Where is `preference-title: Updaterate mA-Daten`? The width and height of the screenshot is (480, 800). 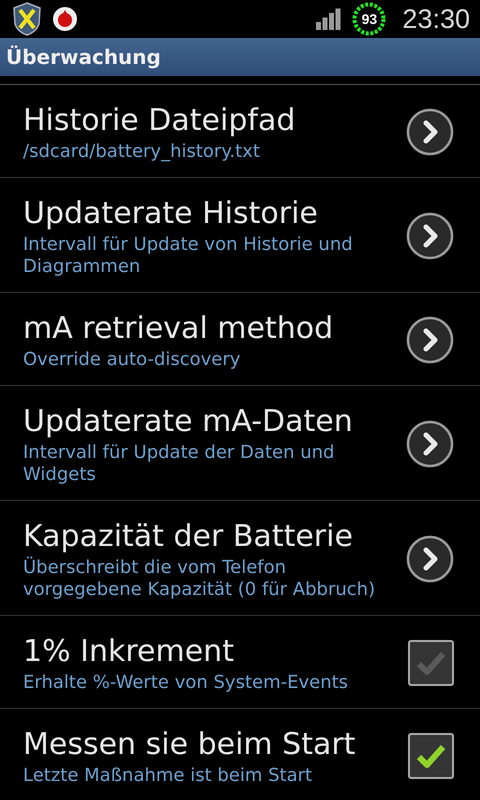 preference-title: Updaterate mA-Daten is located at coordinates (188, 422).